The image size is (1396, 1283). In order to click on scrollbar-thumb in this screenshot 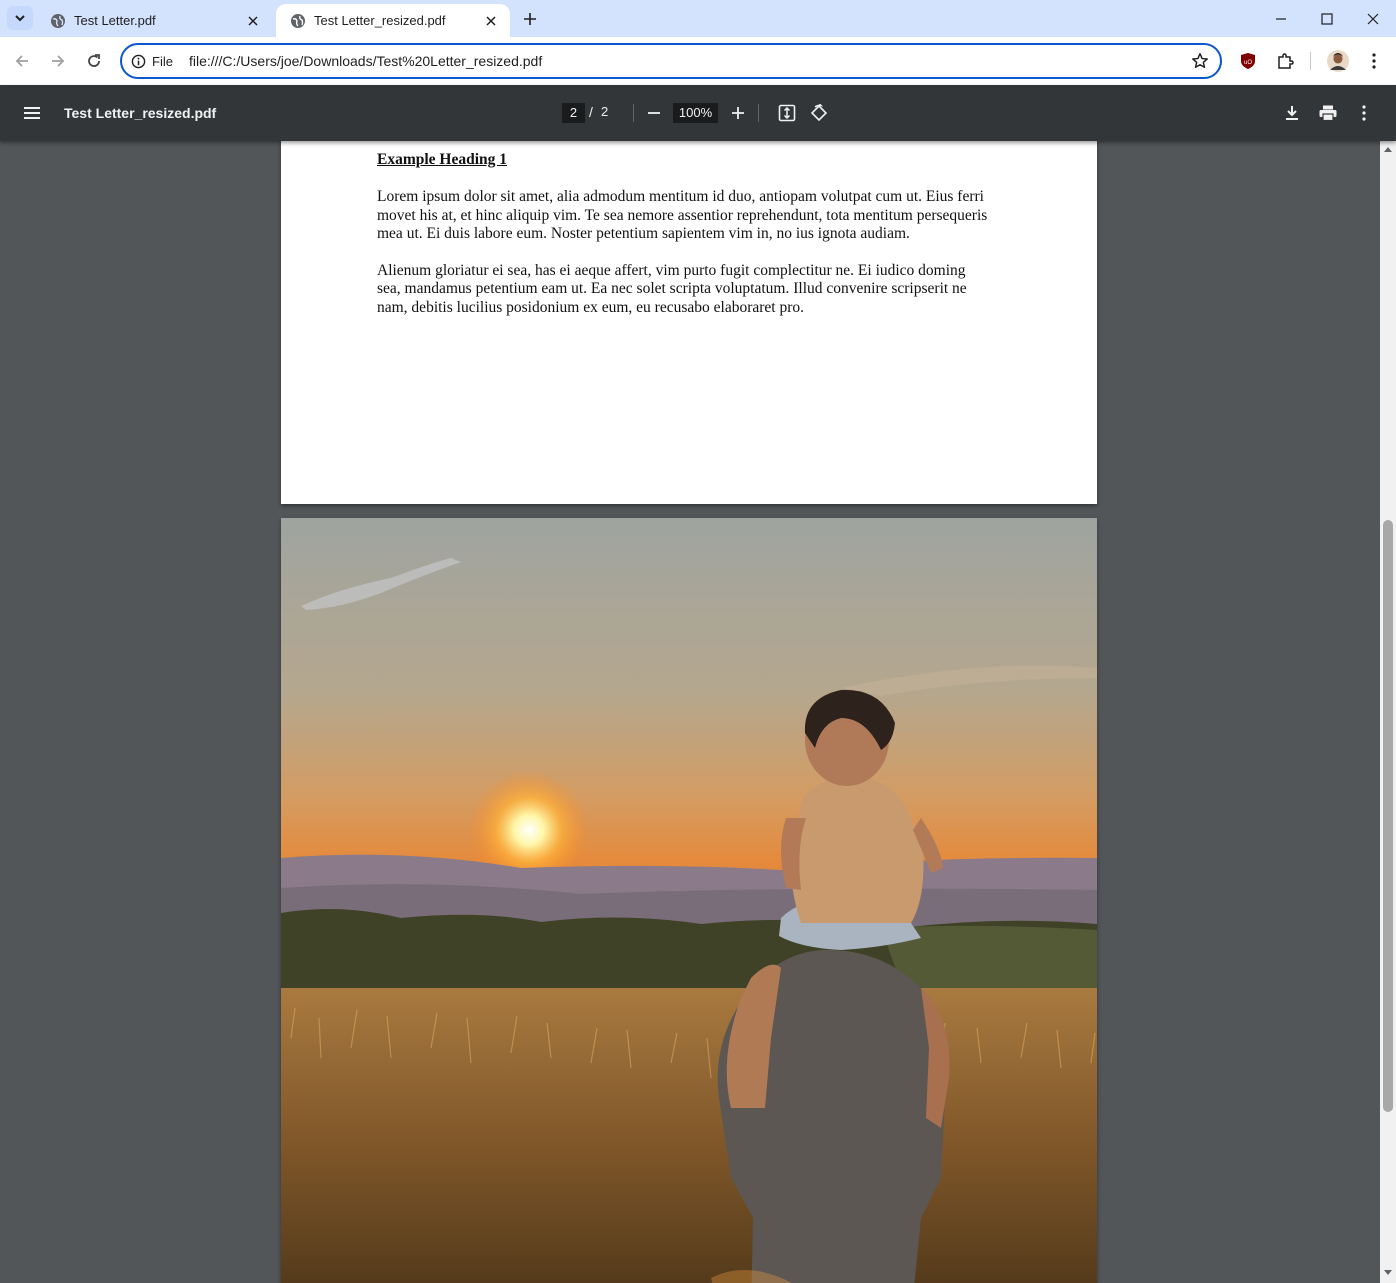, I will do `click(1388, 816)`.